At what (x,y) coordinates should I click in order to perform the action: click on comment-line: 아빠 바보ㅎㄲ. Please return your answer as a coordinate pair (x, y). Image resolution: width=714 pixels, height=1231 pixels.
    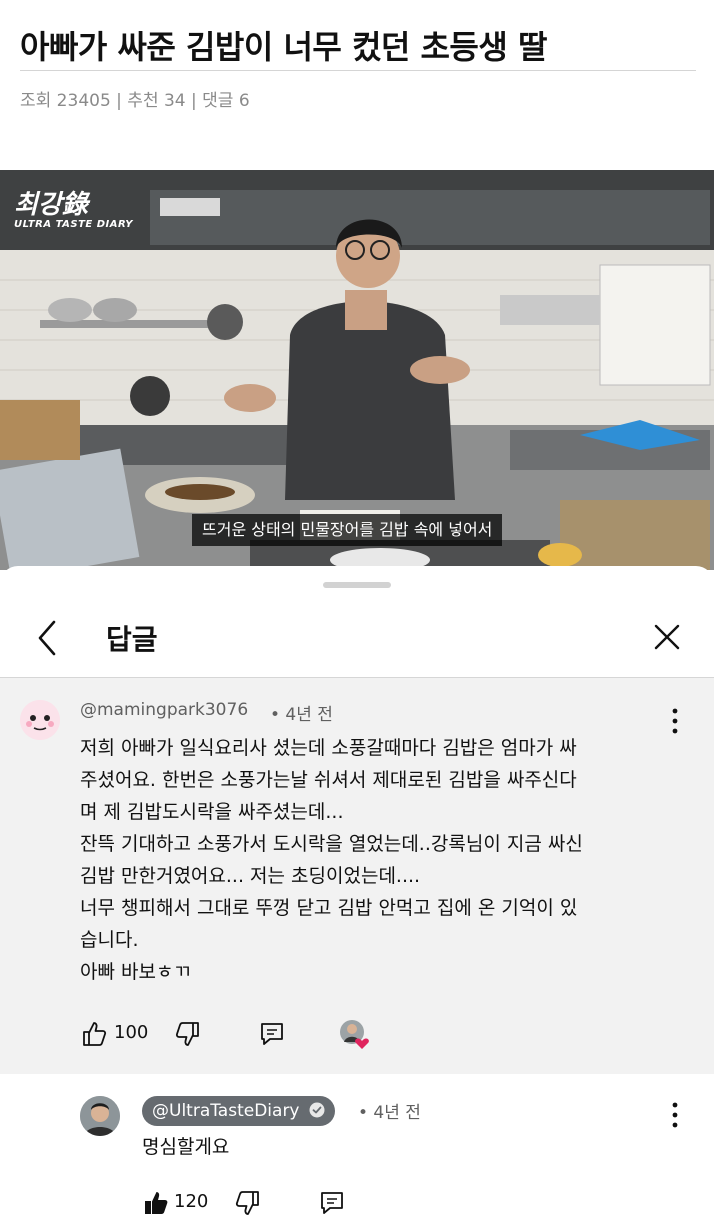
    Looking at the image, I should click on (135, 972).